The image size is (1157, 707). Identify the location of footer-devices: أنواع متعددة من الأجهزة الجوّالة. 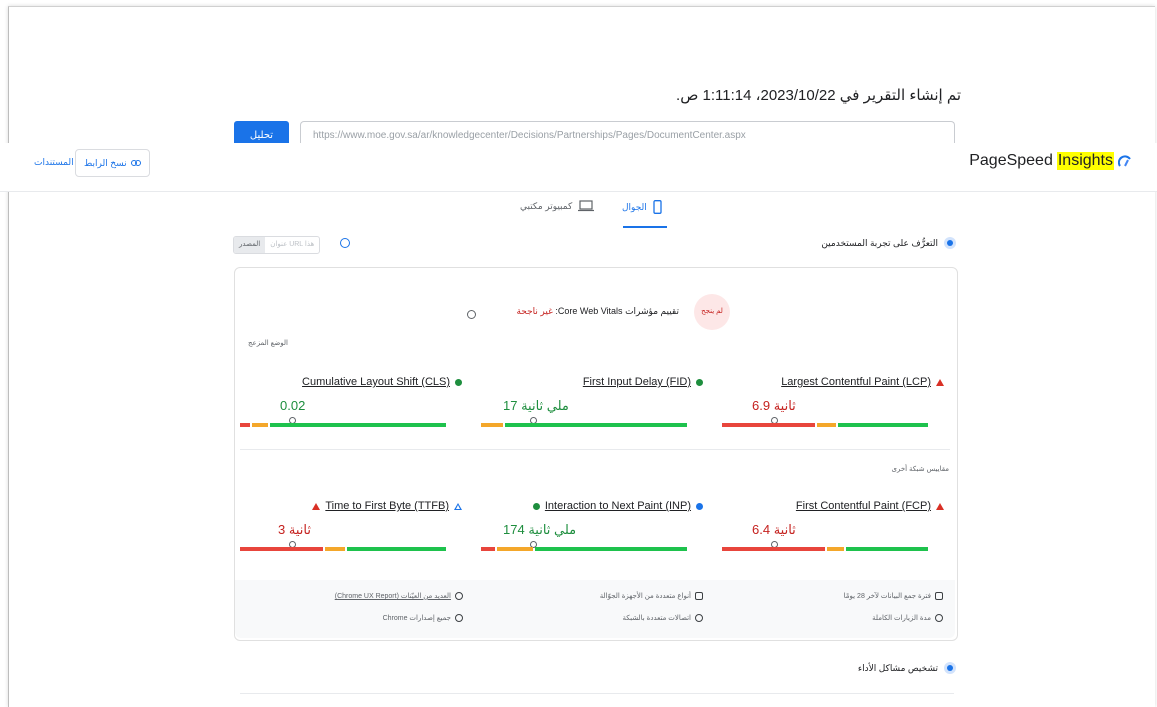
(651, 596).